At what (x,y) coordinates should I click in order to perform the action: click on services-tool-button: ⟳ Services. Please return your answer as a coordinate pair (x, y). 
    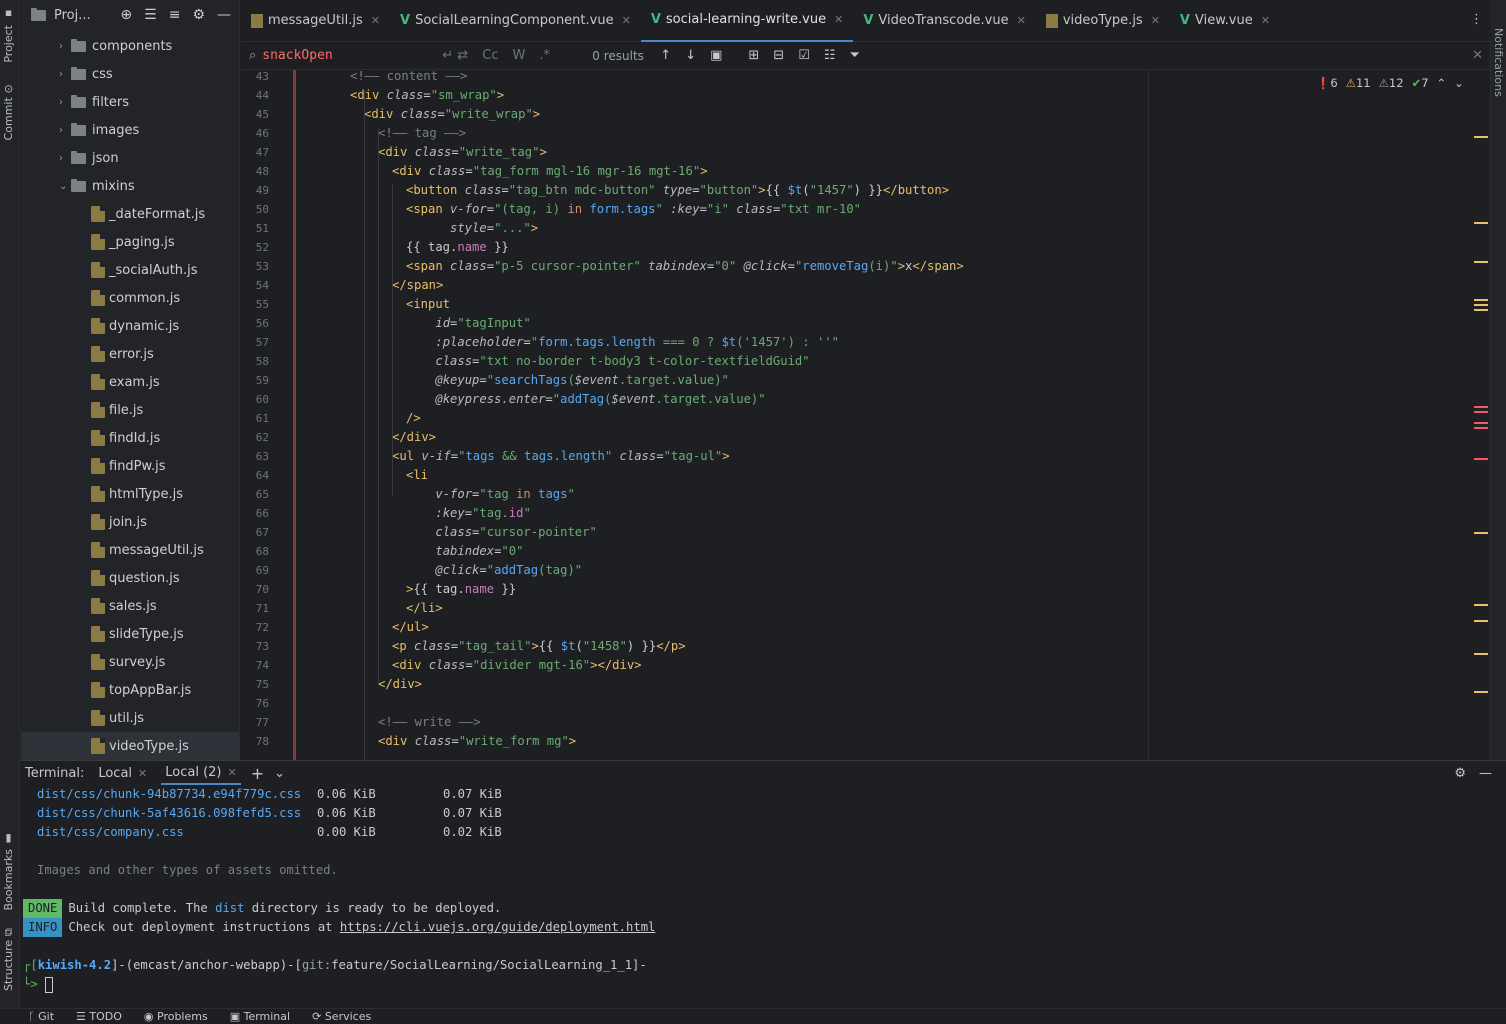
    Looking at the image, I should click on (341, 1016).